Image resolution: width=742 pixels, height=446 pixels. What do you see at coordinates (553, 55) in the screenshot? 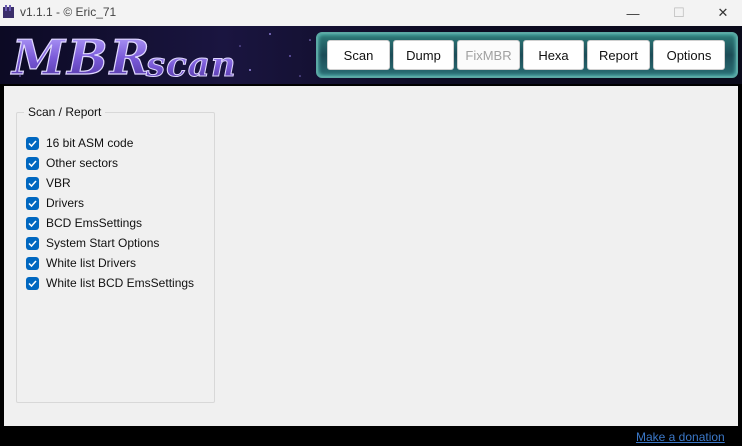
I see `hexa-button: Hexa` at bounding box center [553, 55].